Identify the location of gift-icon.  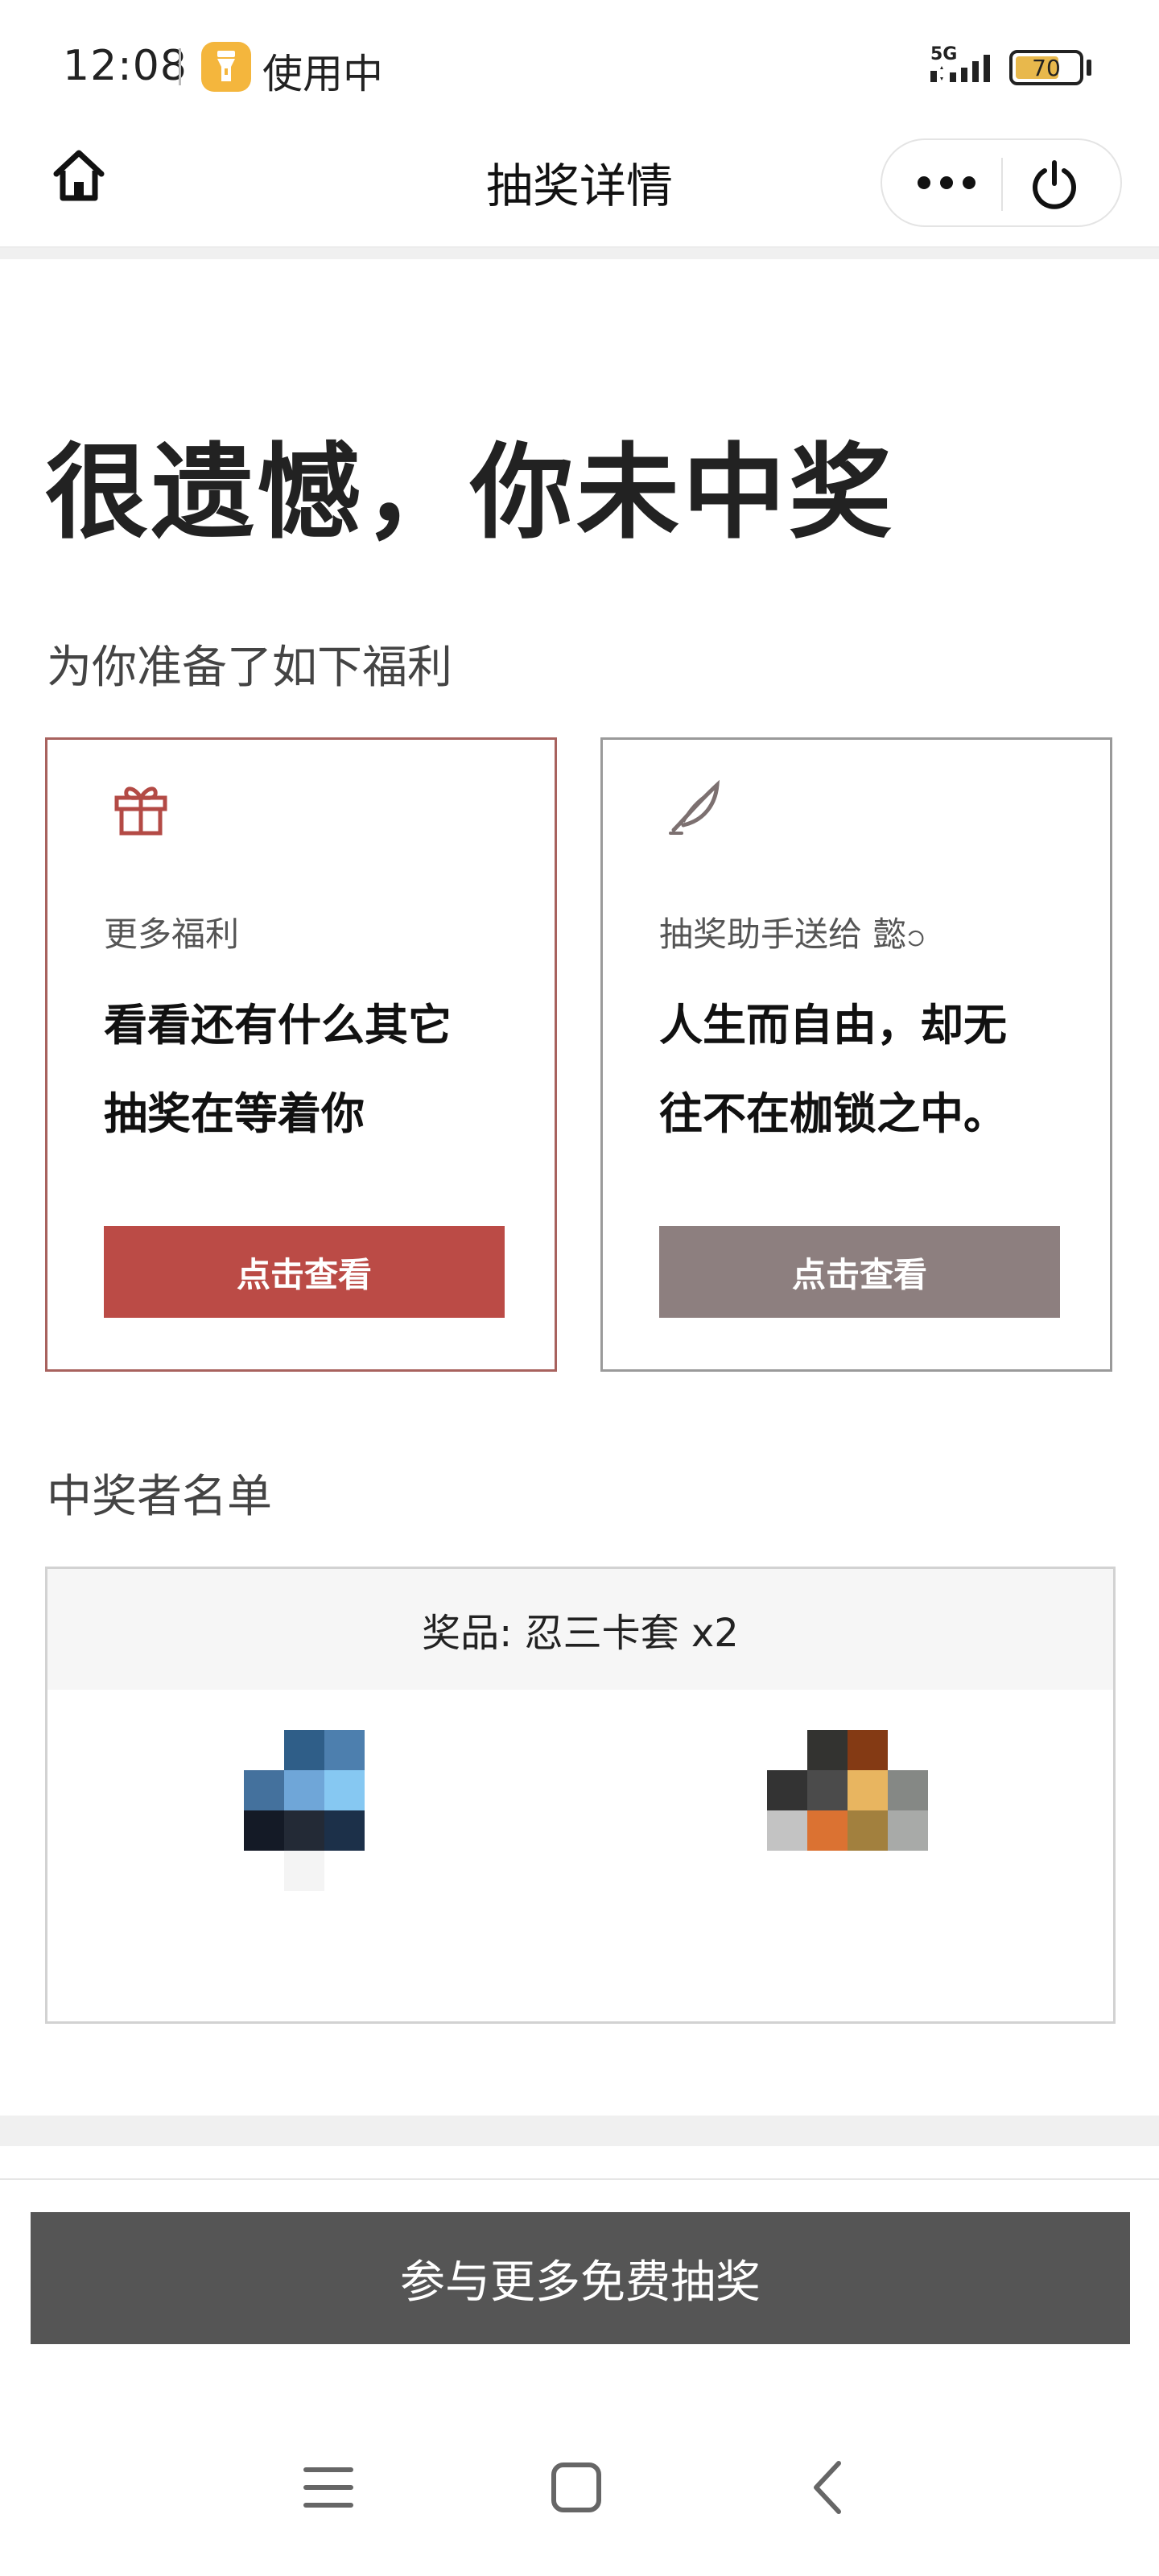
(140, 807).